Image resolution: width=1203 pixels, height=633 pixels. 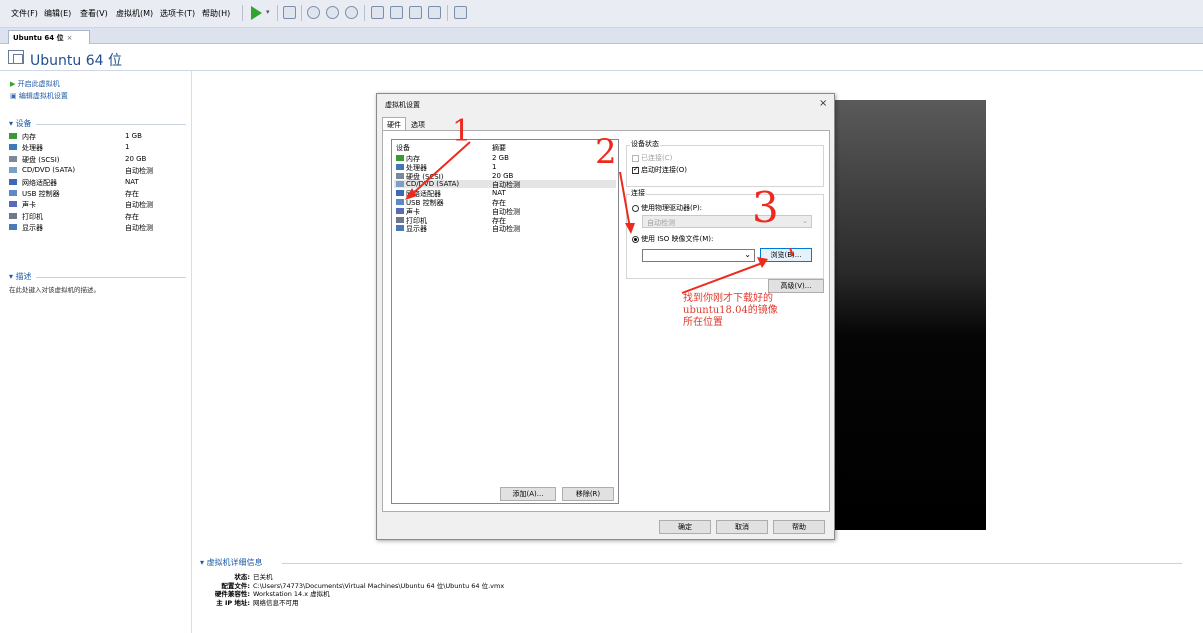 What do you see at coordinates (765, 207) in the screenshot?
I see `annotation-number-3: 3` at bounding box center [765, 207].